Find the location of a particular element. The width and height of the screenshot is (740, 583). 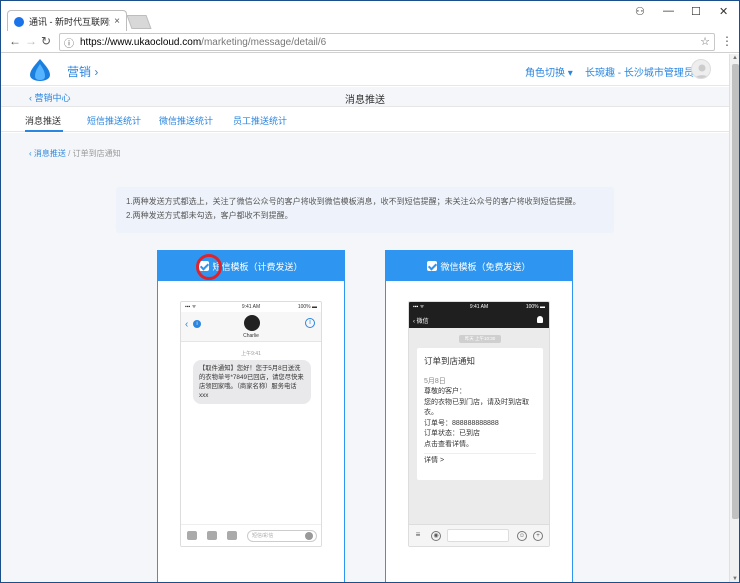

template-detail-link: 详情 > is located at coordinates (480, 460).